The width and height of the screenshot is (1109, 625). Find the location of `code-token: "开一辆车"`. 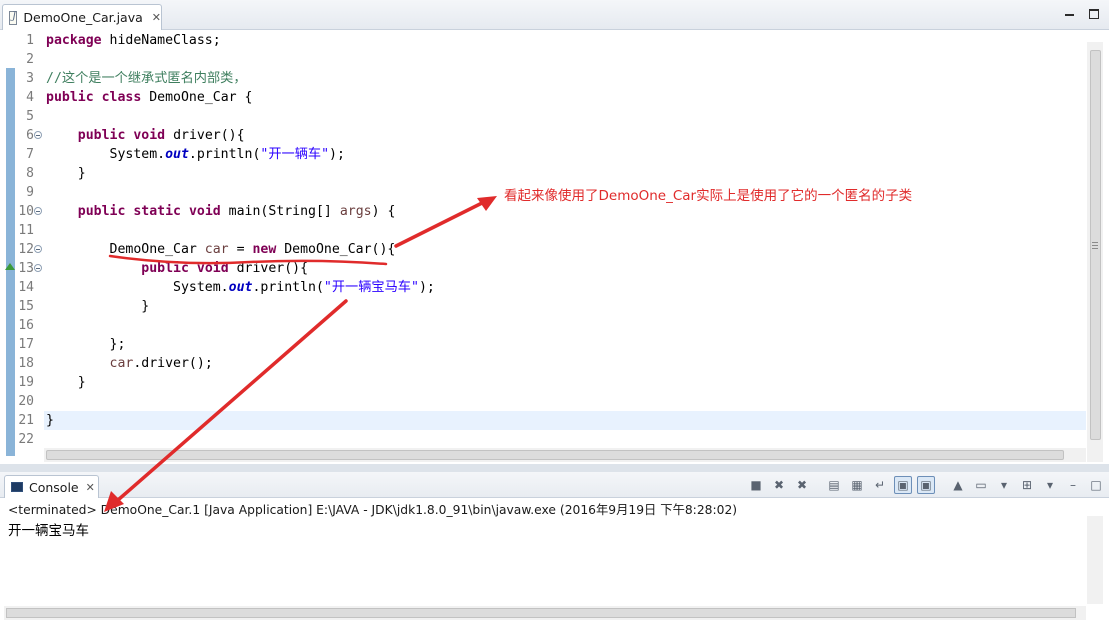

code-token: "开一辆车" is located at coordinates (295, 154).